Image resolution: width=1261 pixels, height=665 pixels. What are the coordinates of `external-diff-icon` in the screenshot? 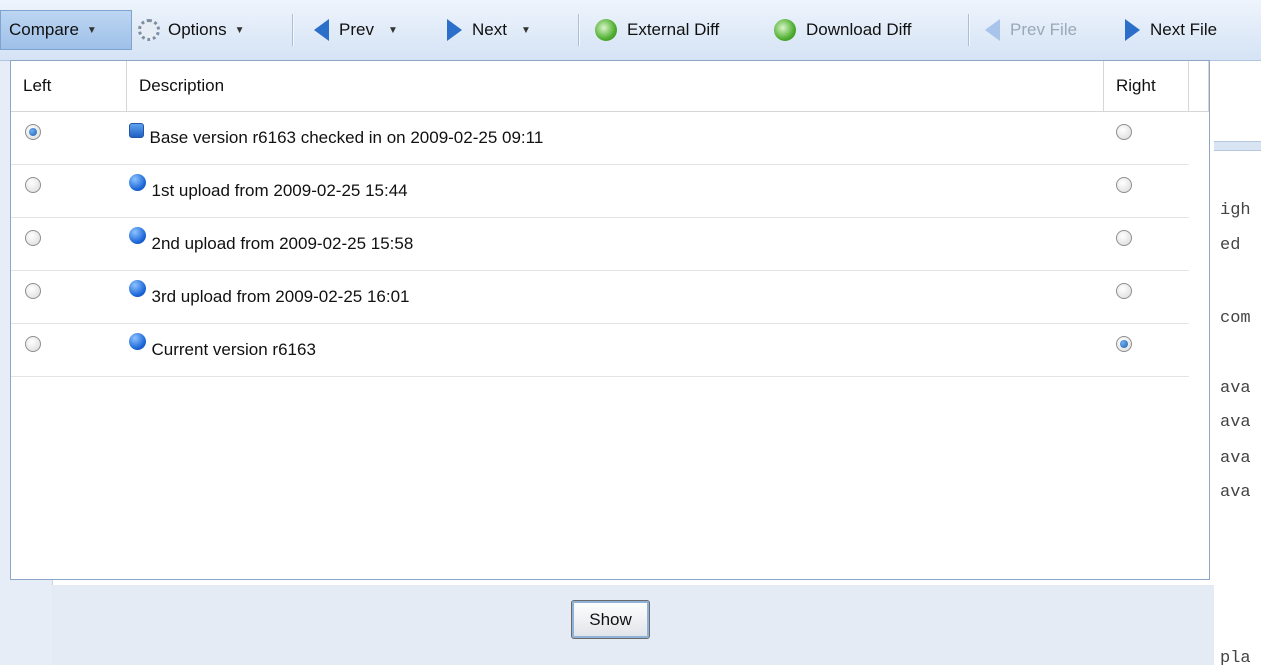 It's located at (606, 30).